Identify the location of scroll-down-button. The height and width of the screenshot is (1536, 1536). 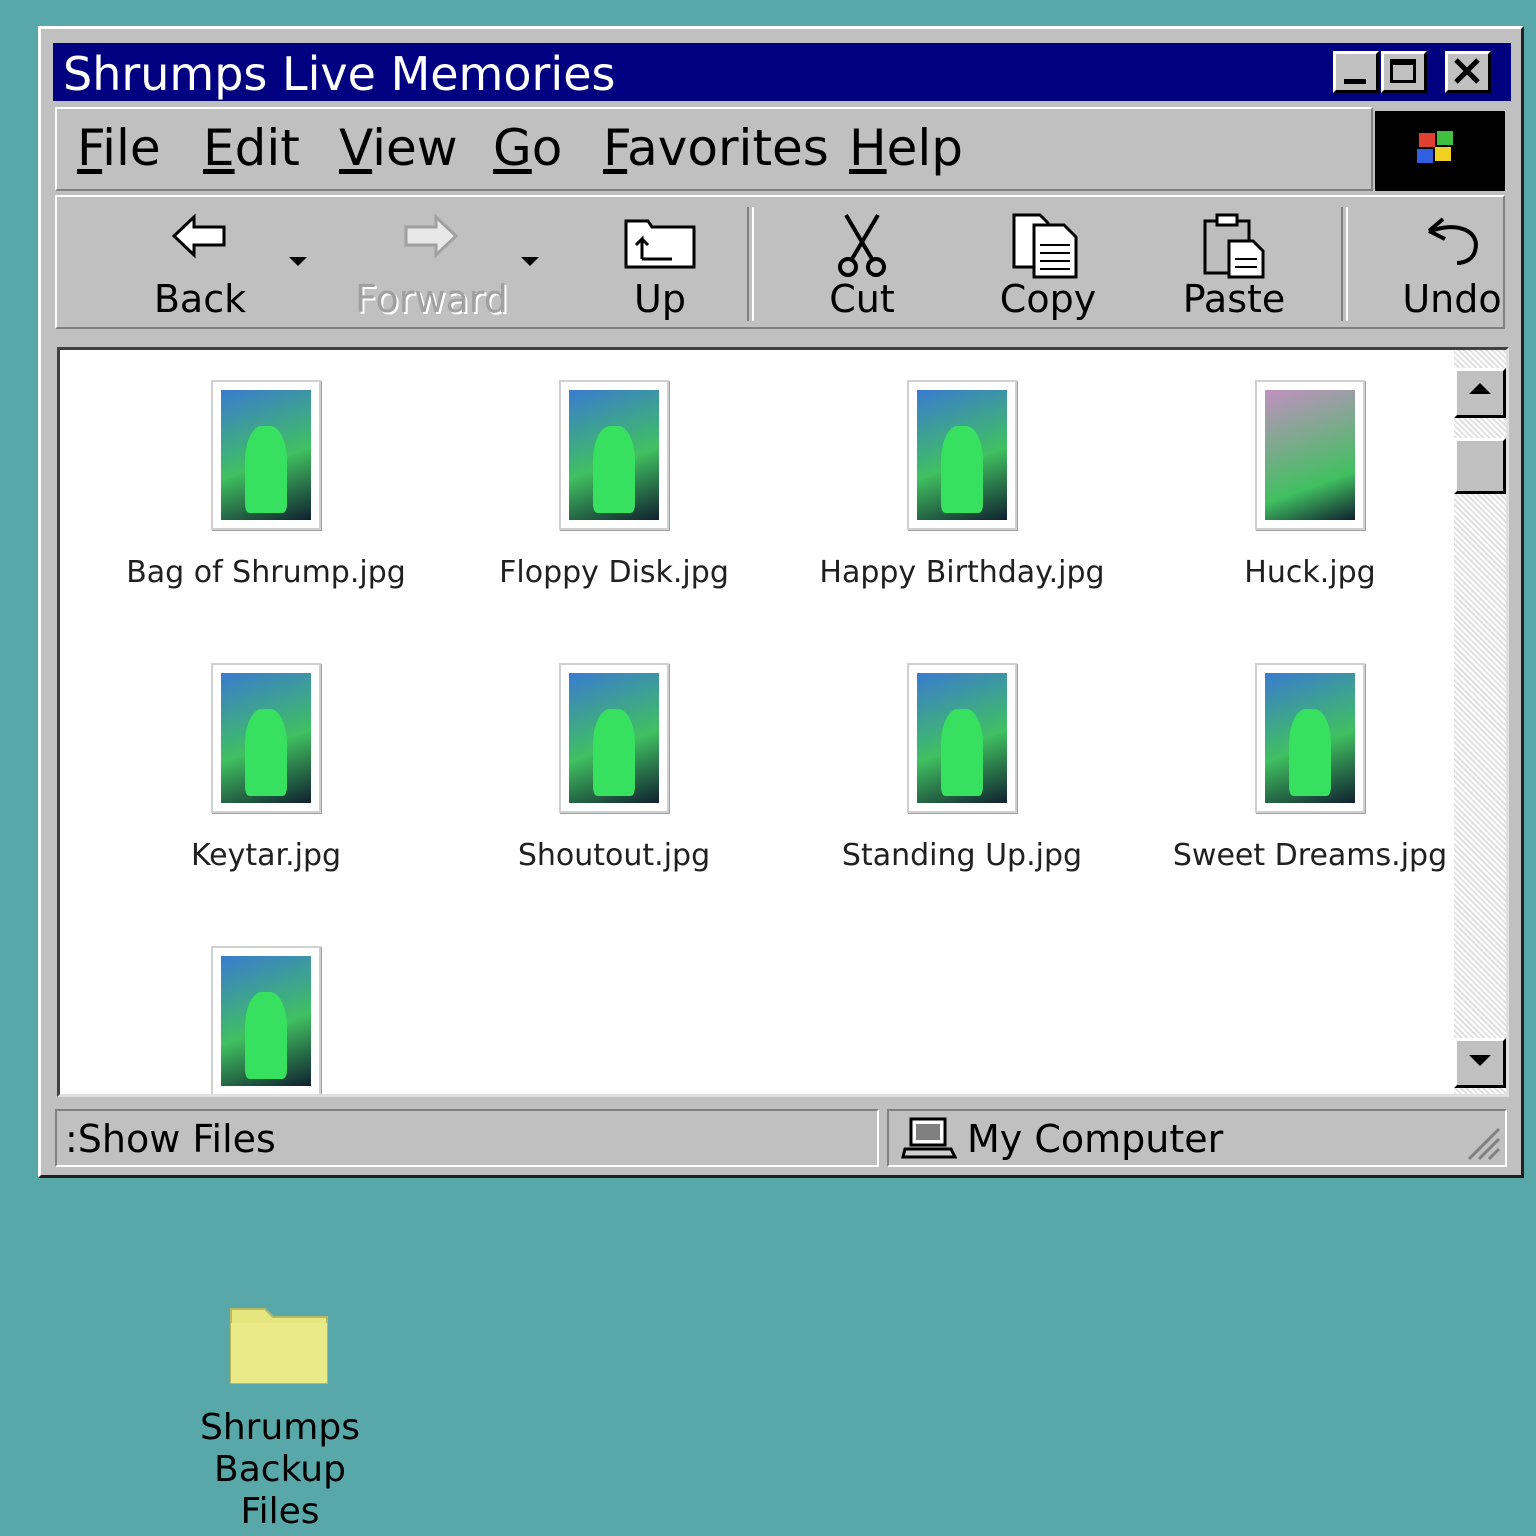
(1480, 1063).